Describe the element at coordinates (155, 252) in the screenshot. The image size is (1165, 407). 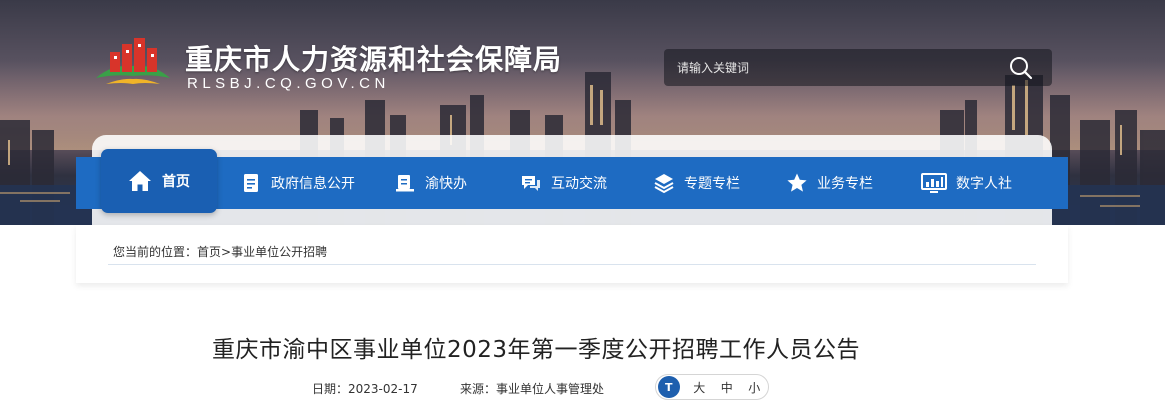
I see `breadcrumb-prefix: 您当前的位置：` at that location.